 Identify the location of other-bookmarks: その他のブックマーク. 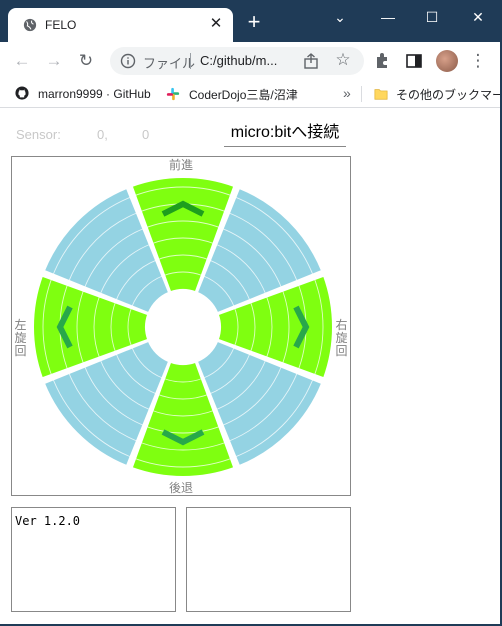
(438, 94).